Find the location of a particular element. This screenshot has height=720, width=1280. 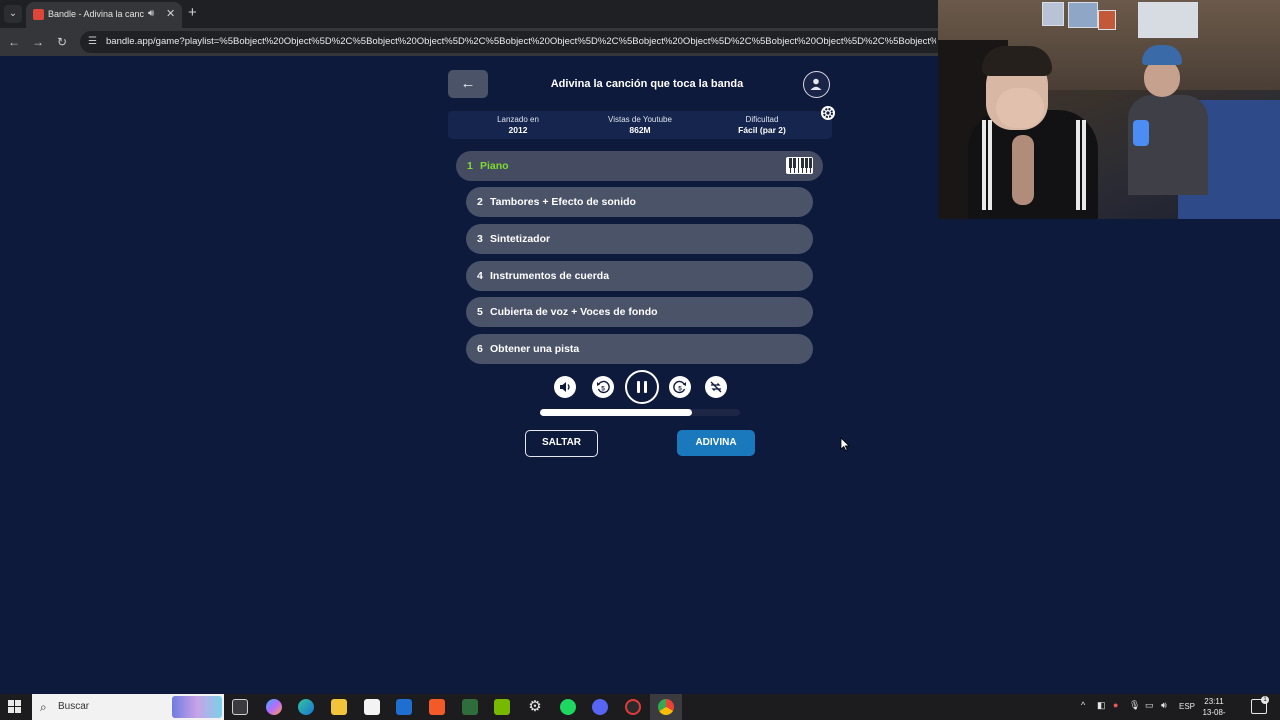

microphone-icon: 🎙︎ is located at coordinates (1134, 705).